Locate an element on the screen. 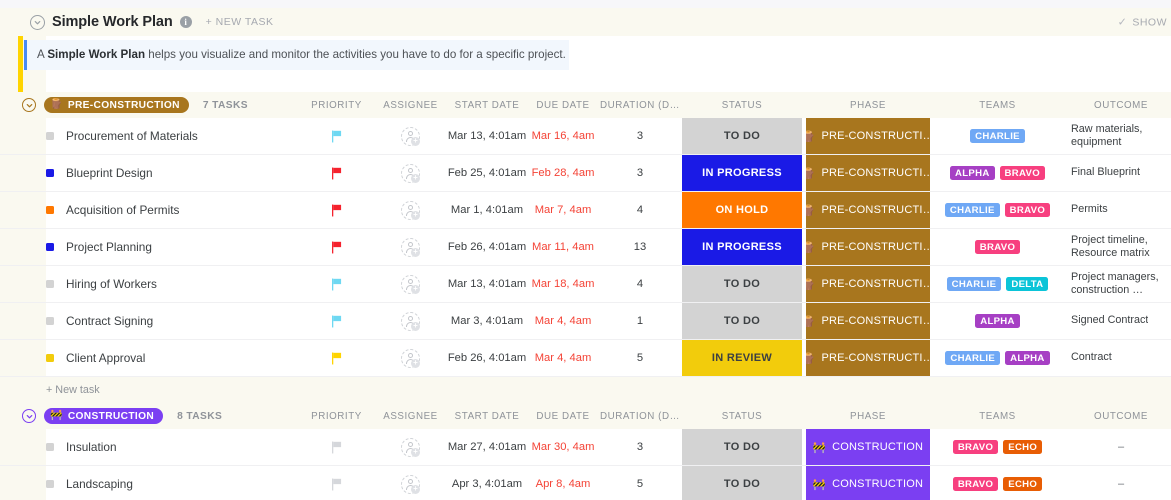  column-header-assignee: ASSIGNEE is located at coordinates (410, 105).